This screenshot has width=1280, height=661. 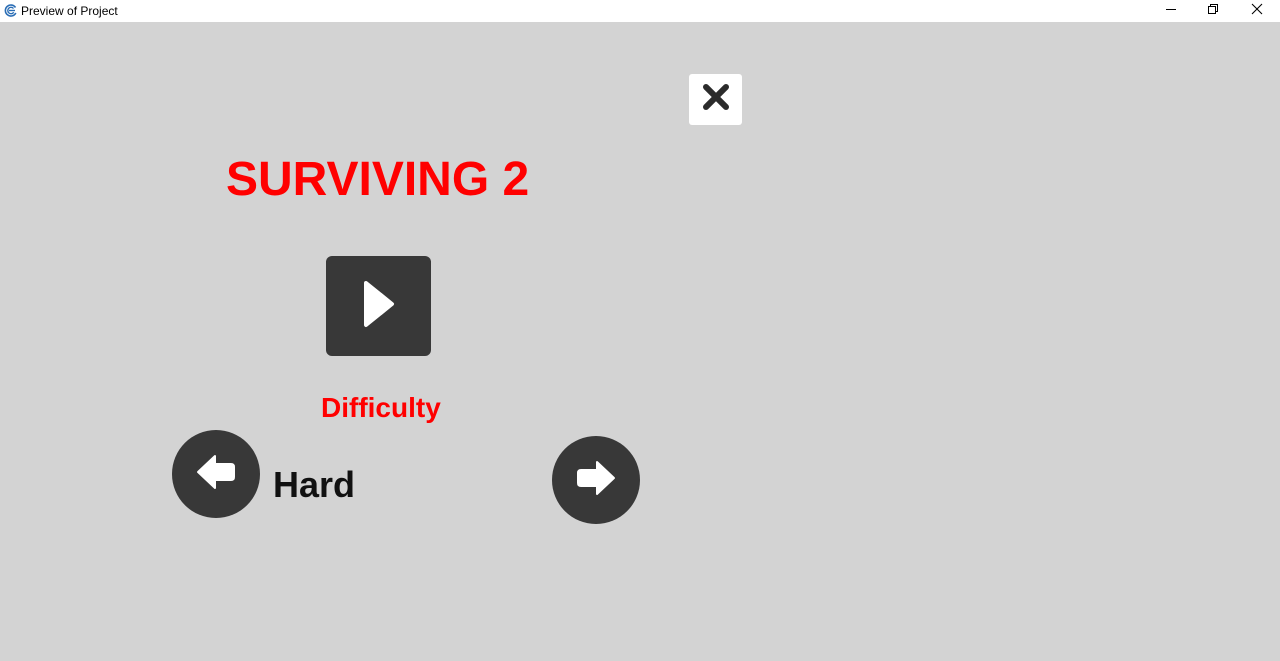 What do you see at coordinates (640, 11) in the screenshot?
I see `window-titlebar: Preview of Project` at bounding box center [640, 11].